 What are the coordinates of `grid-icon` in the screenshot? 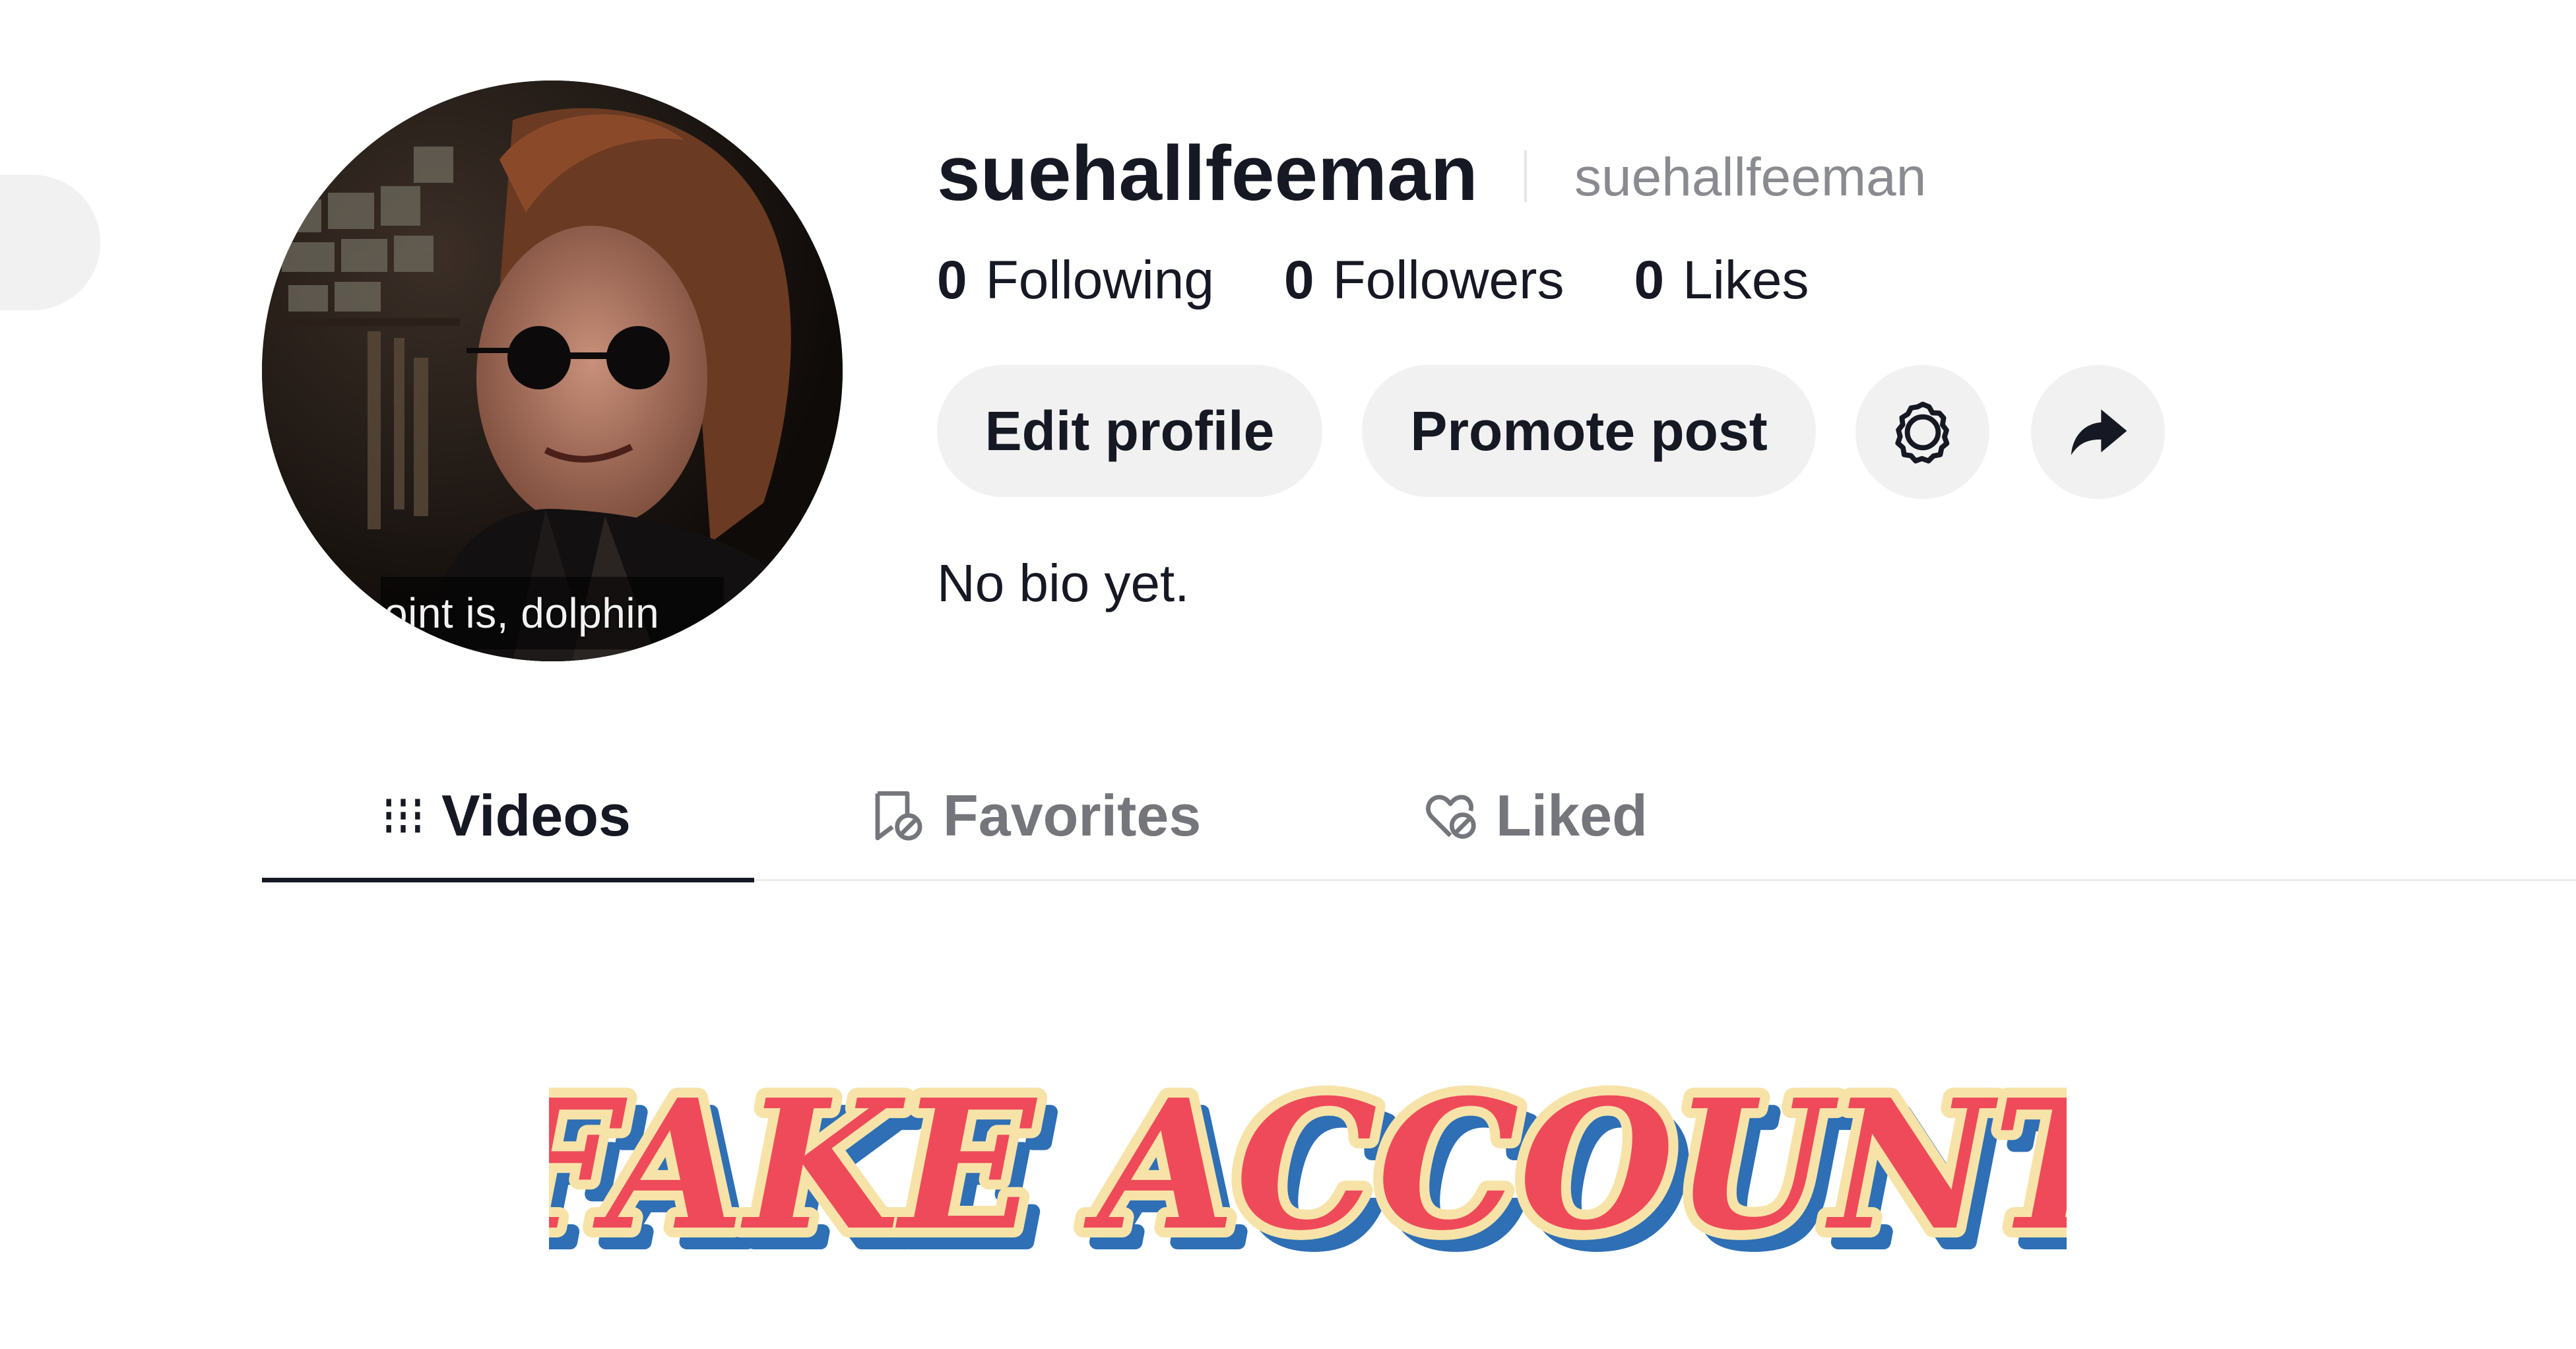 It's located at (403, 815).